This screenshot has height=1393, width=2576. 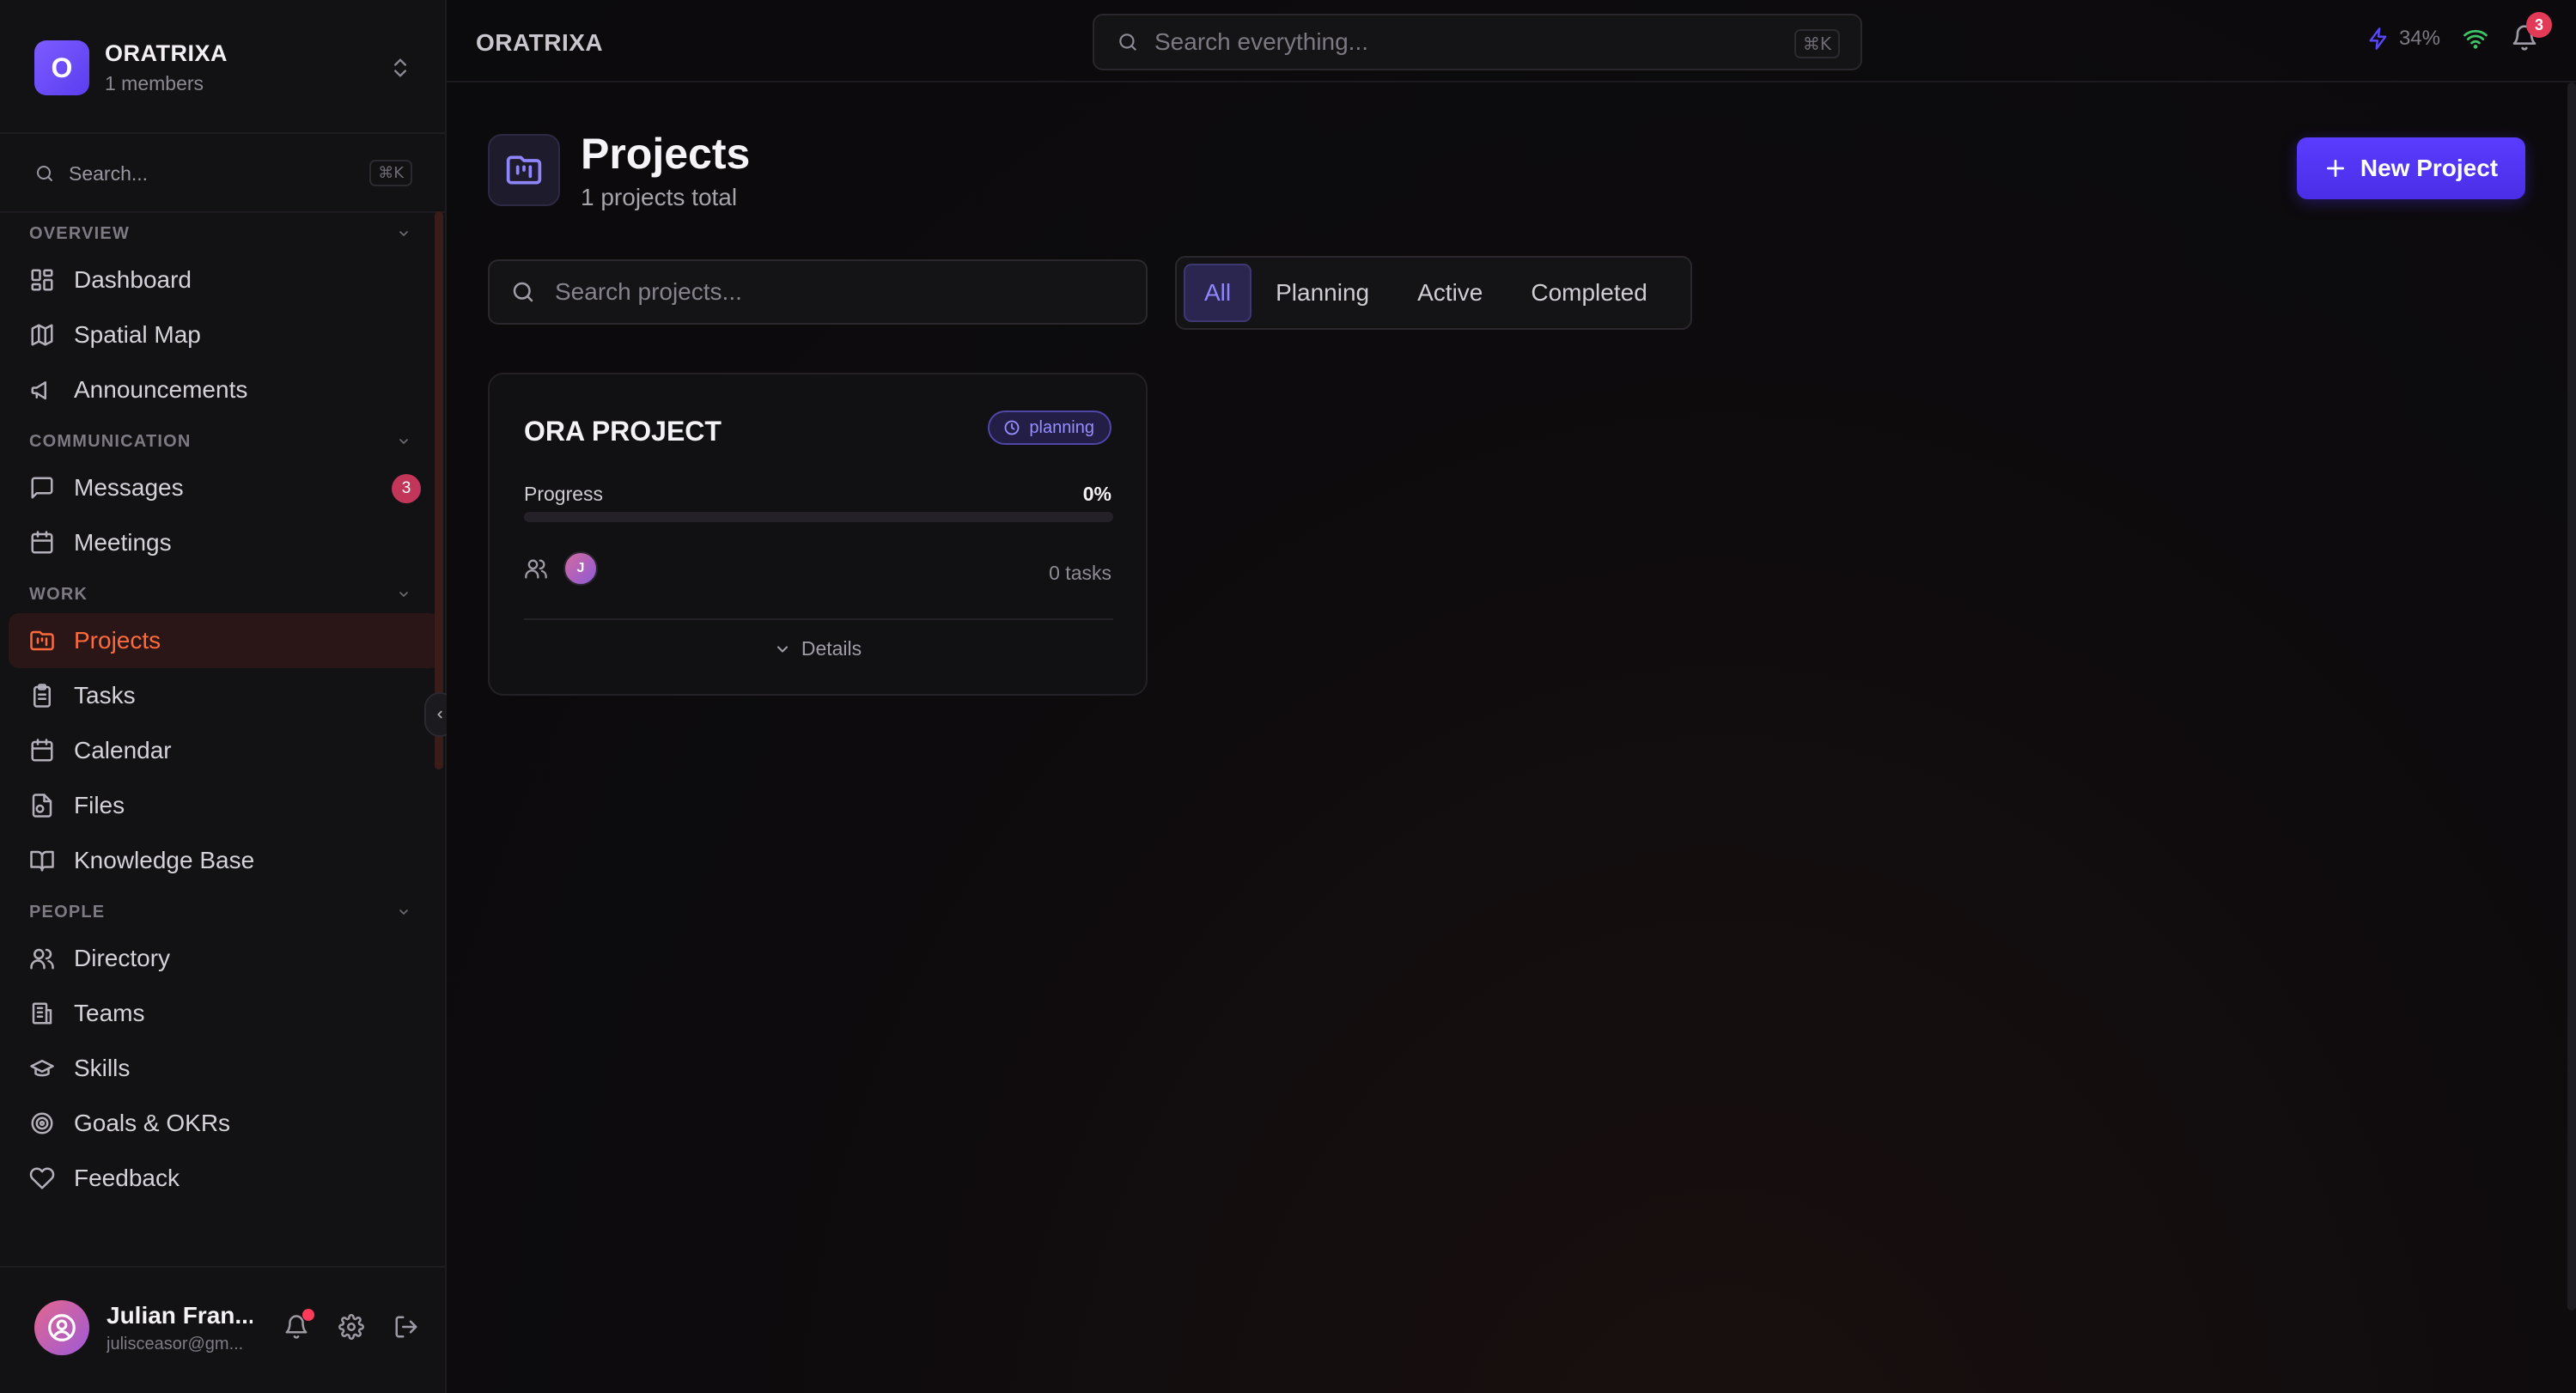 What do you see at coordinates (80, 233) in the screenshot?
I see `section-label: OVERVIEW` at bounding box center [80, 233].